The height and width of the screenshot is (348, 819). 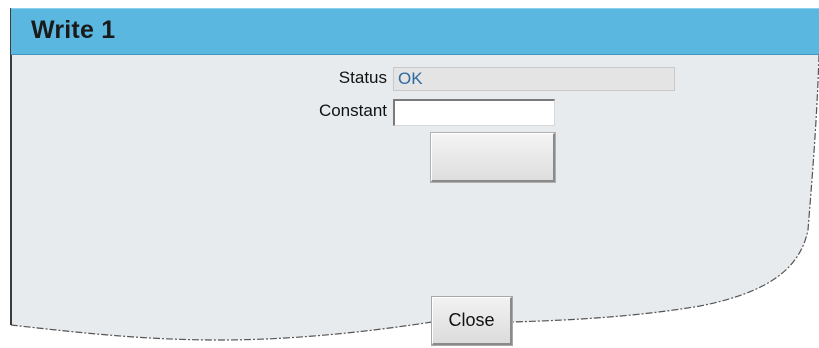 What do you see at coordinates (493, 157) in the screenshot?
I see `write-button` at bounding box center [493, 157].